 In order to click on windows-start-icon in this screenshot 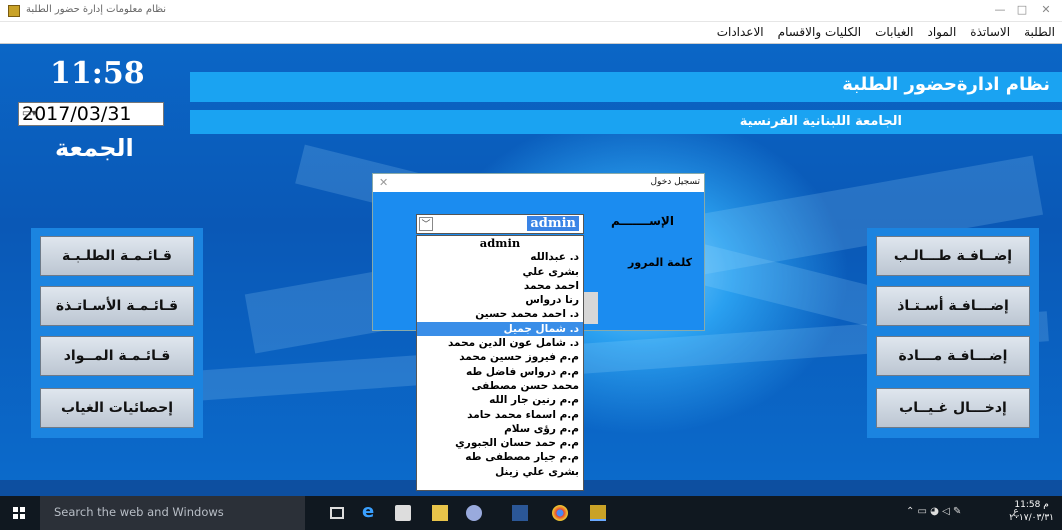, I will do `click(19, 513)`.